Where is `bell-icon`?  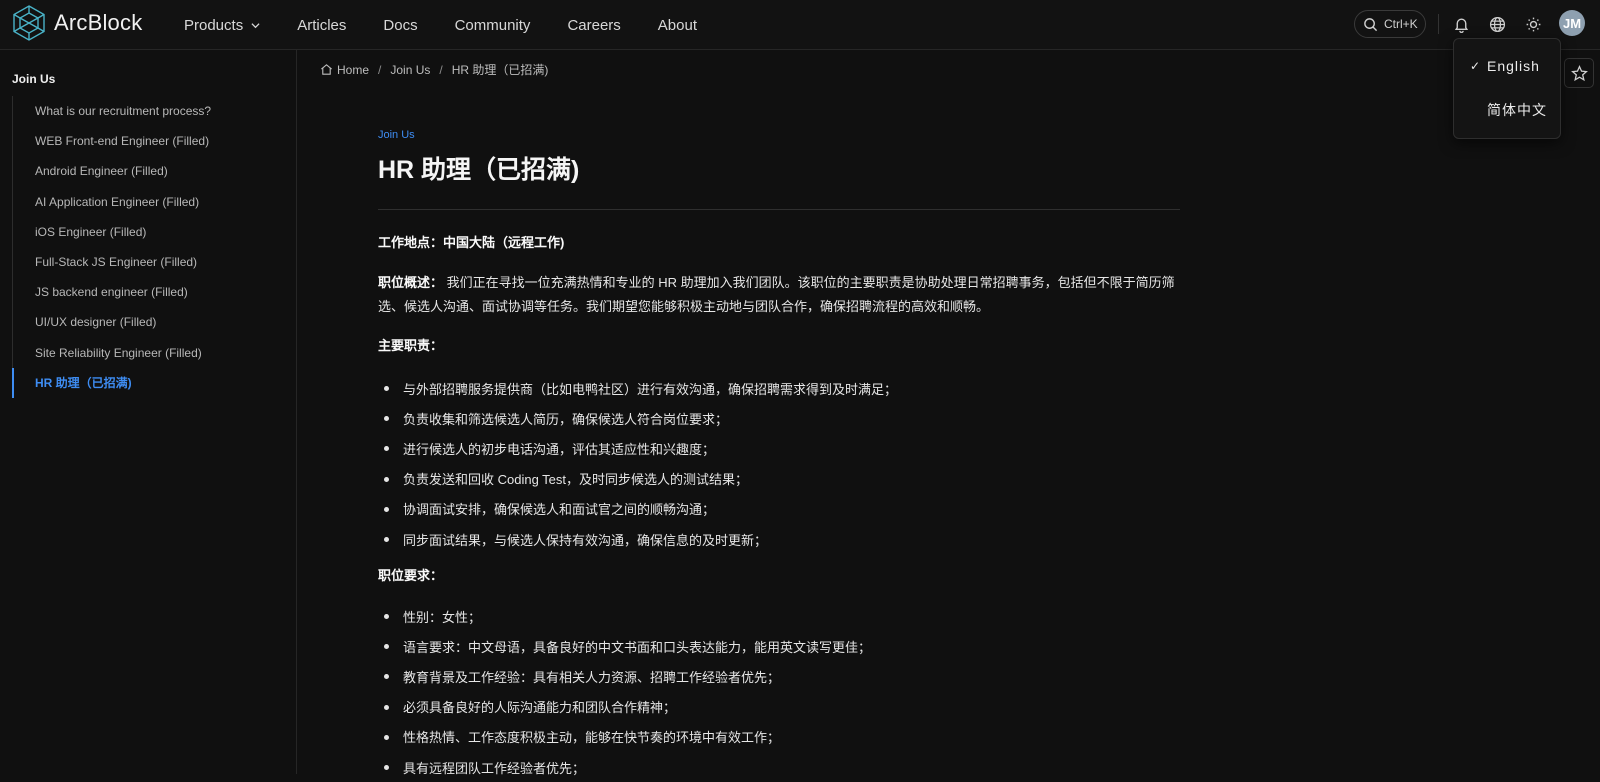 bell-icon is located at coordinates (1461, 25).